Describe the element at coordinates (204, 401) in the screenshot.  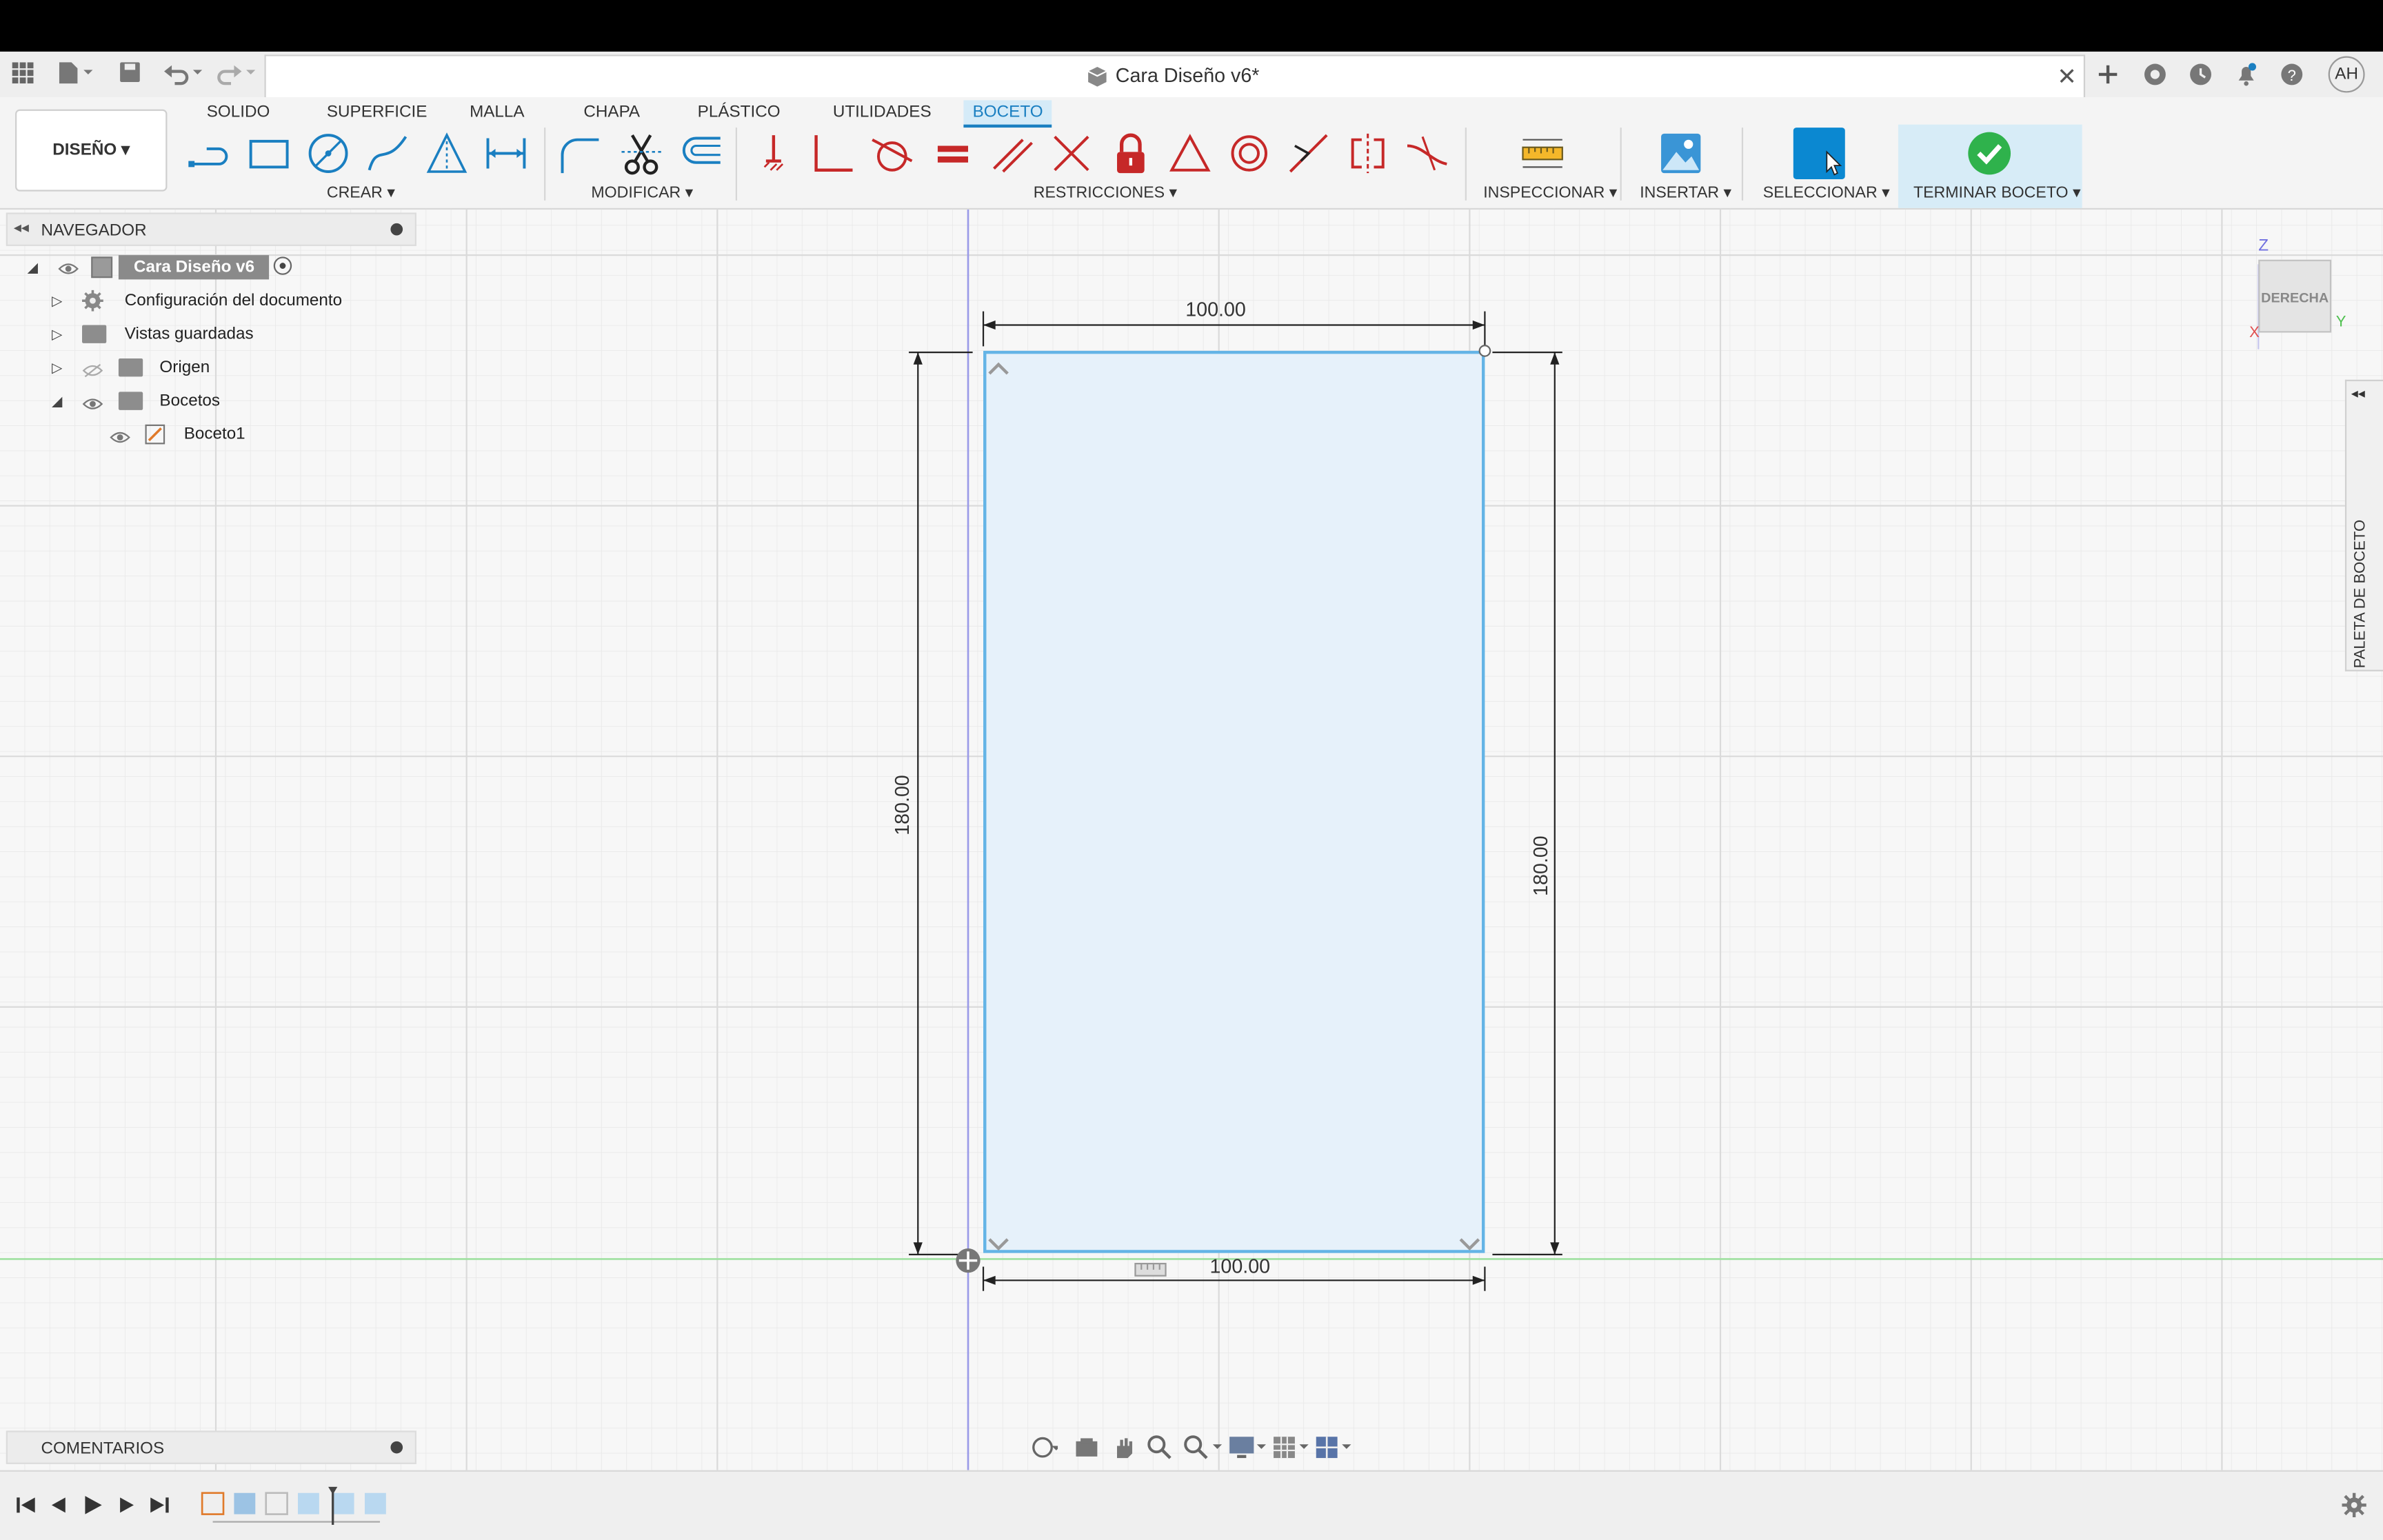
I see `browser-item-sketches: ◢ Bocetos` at that location.